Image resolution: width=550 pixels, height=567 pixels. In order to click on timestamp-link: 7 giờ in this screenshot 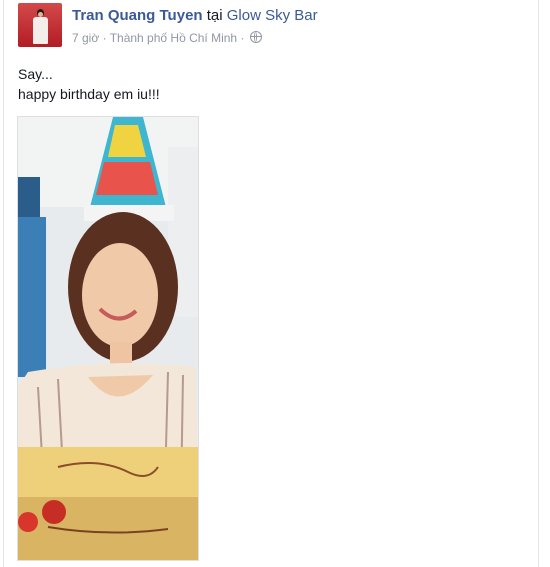, I will do `click(85, 38)`.